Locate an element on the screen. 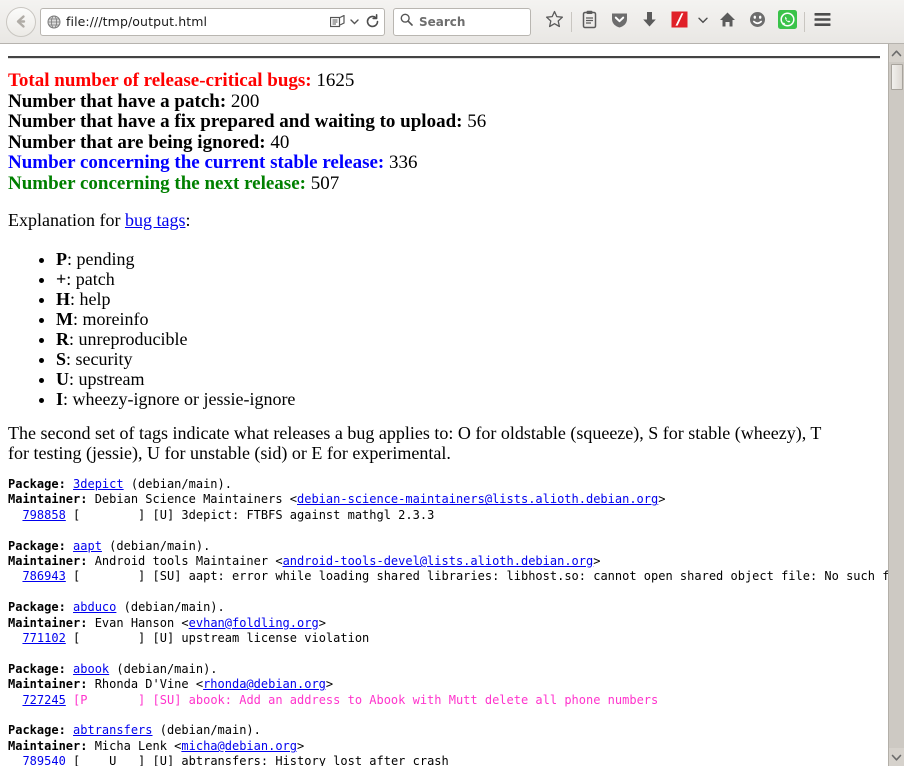  bug-tag-code: + is located at coordinates (61, 279).